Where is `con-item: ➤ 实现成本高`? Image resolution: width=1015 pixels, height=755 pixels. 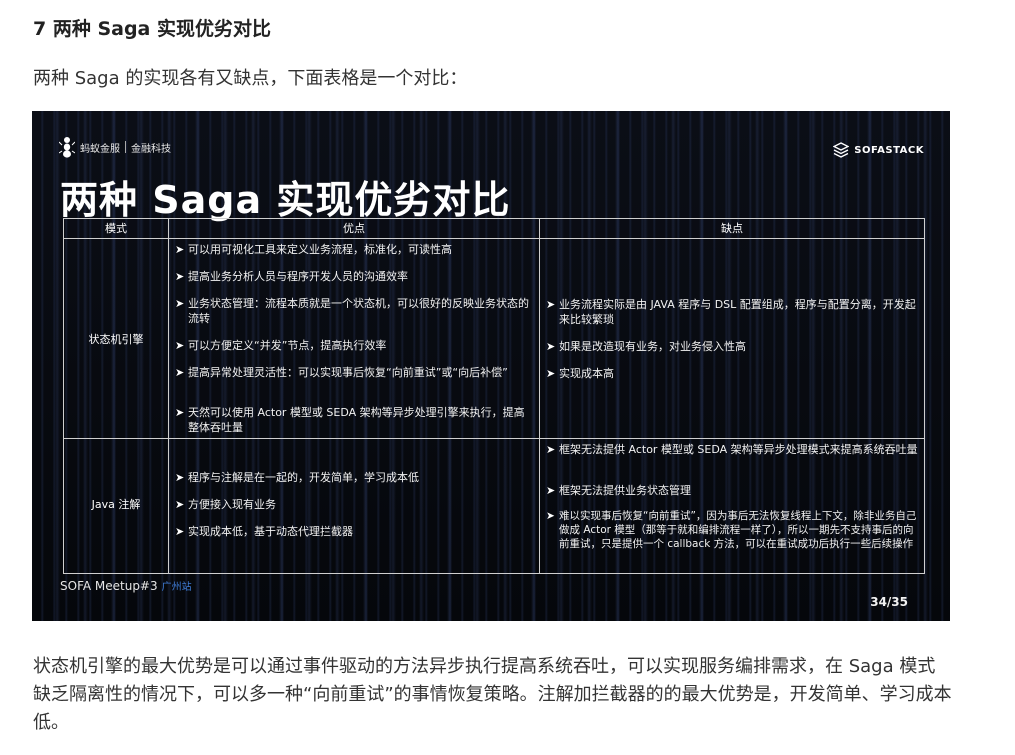
con-item: ➤ 实现成本高 is located at coordinates (580, 373).